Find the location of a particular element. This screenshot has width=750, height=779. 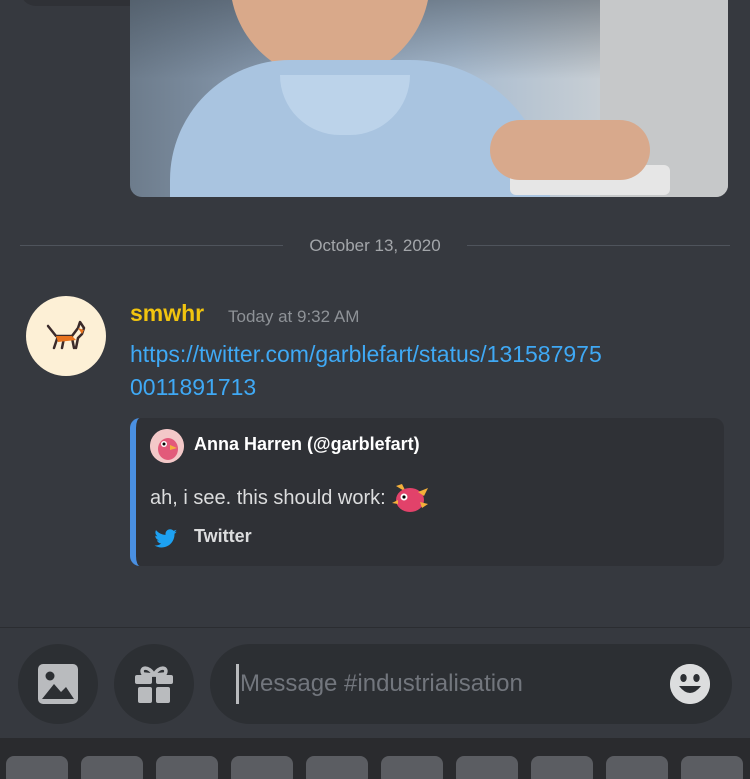

emoji-button is located at coordinates (690, 684).